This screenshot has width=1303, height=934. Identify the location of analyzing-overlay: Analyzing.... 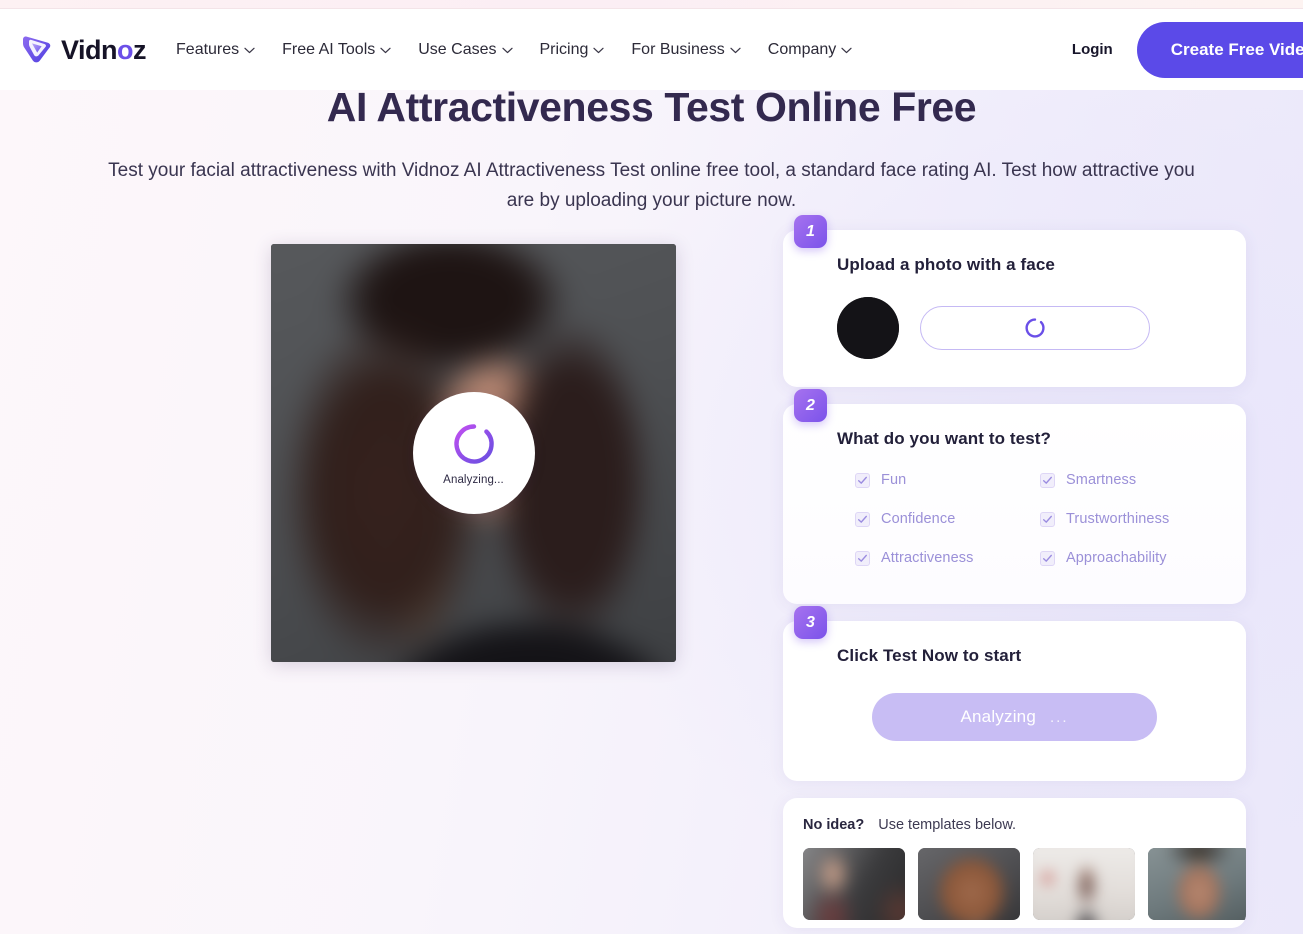
(473, 453).